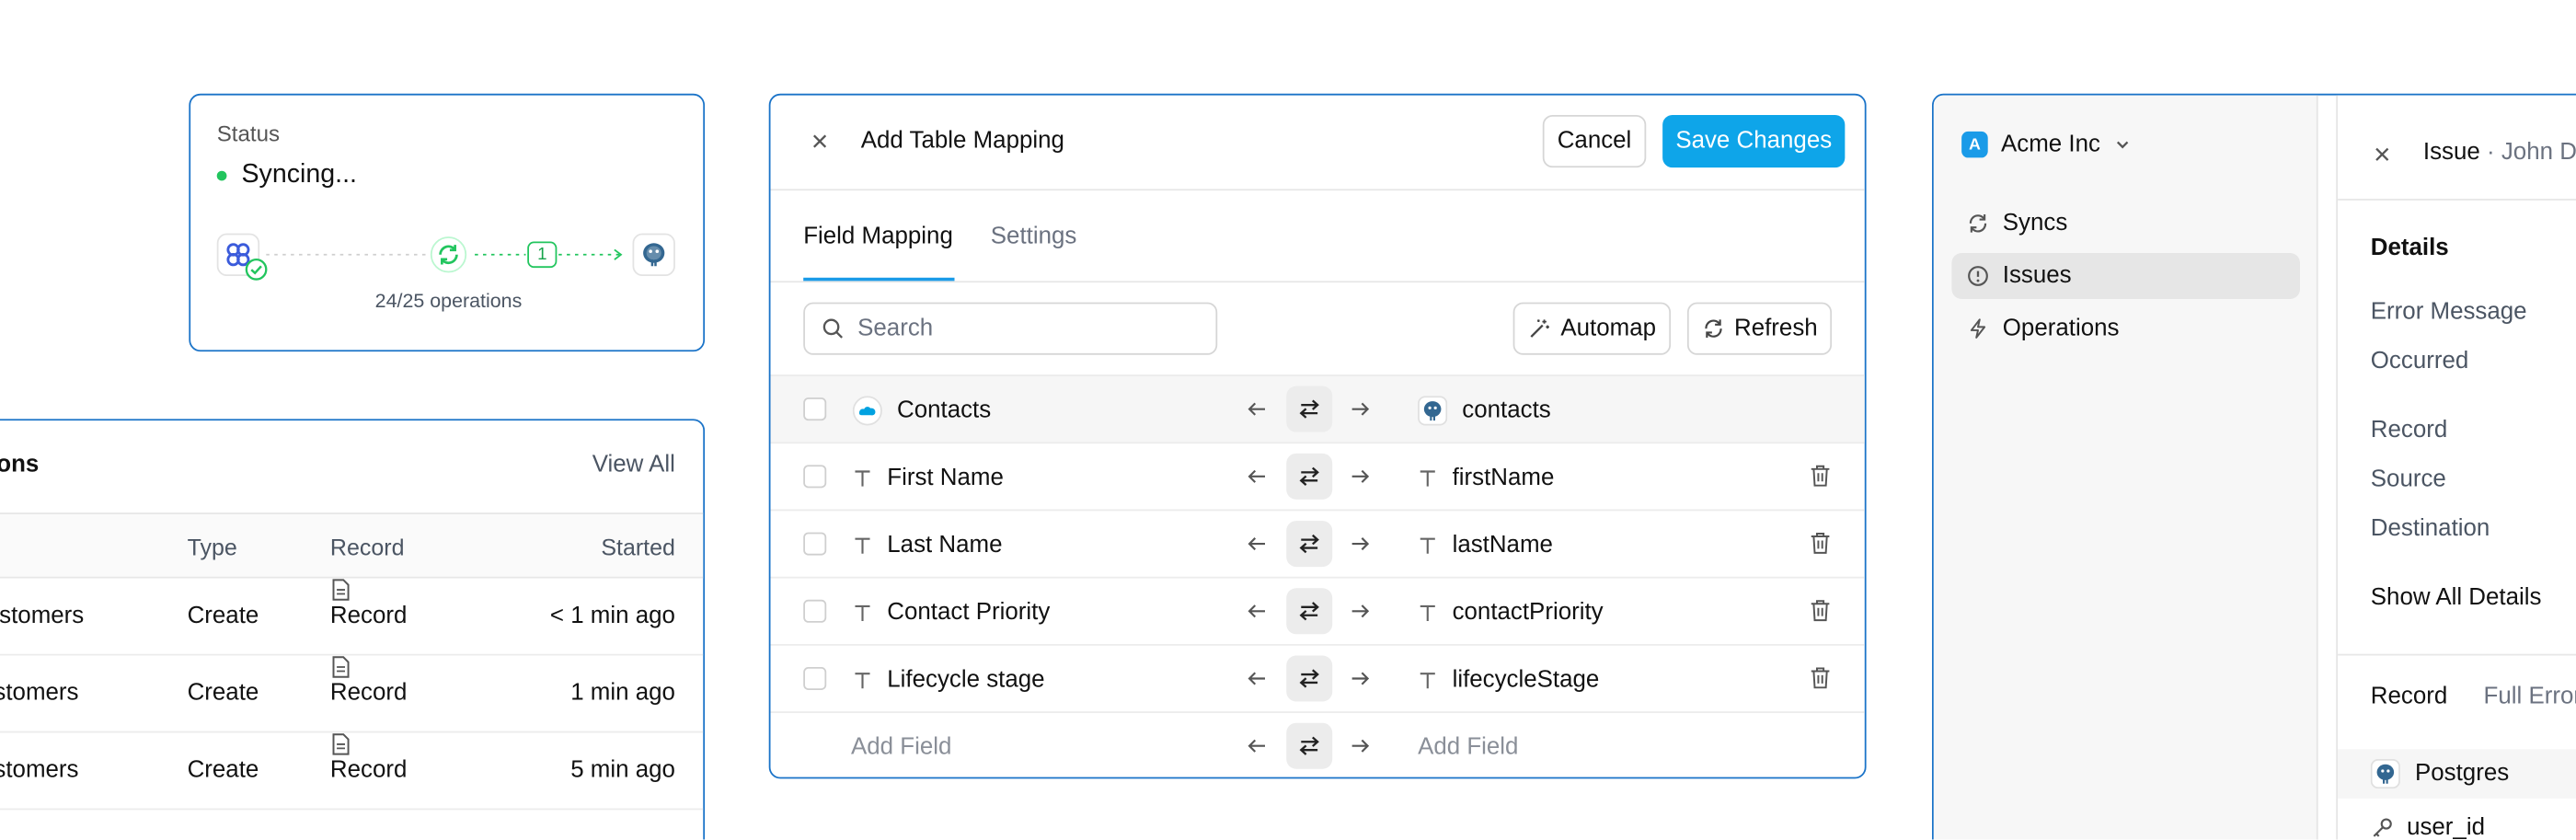 This screenshot has width=2576, height=840. I want to click on bolt-icon, so click(1978, 328).